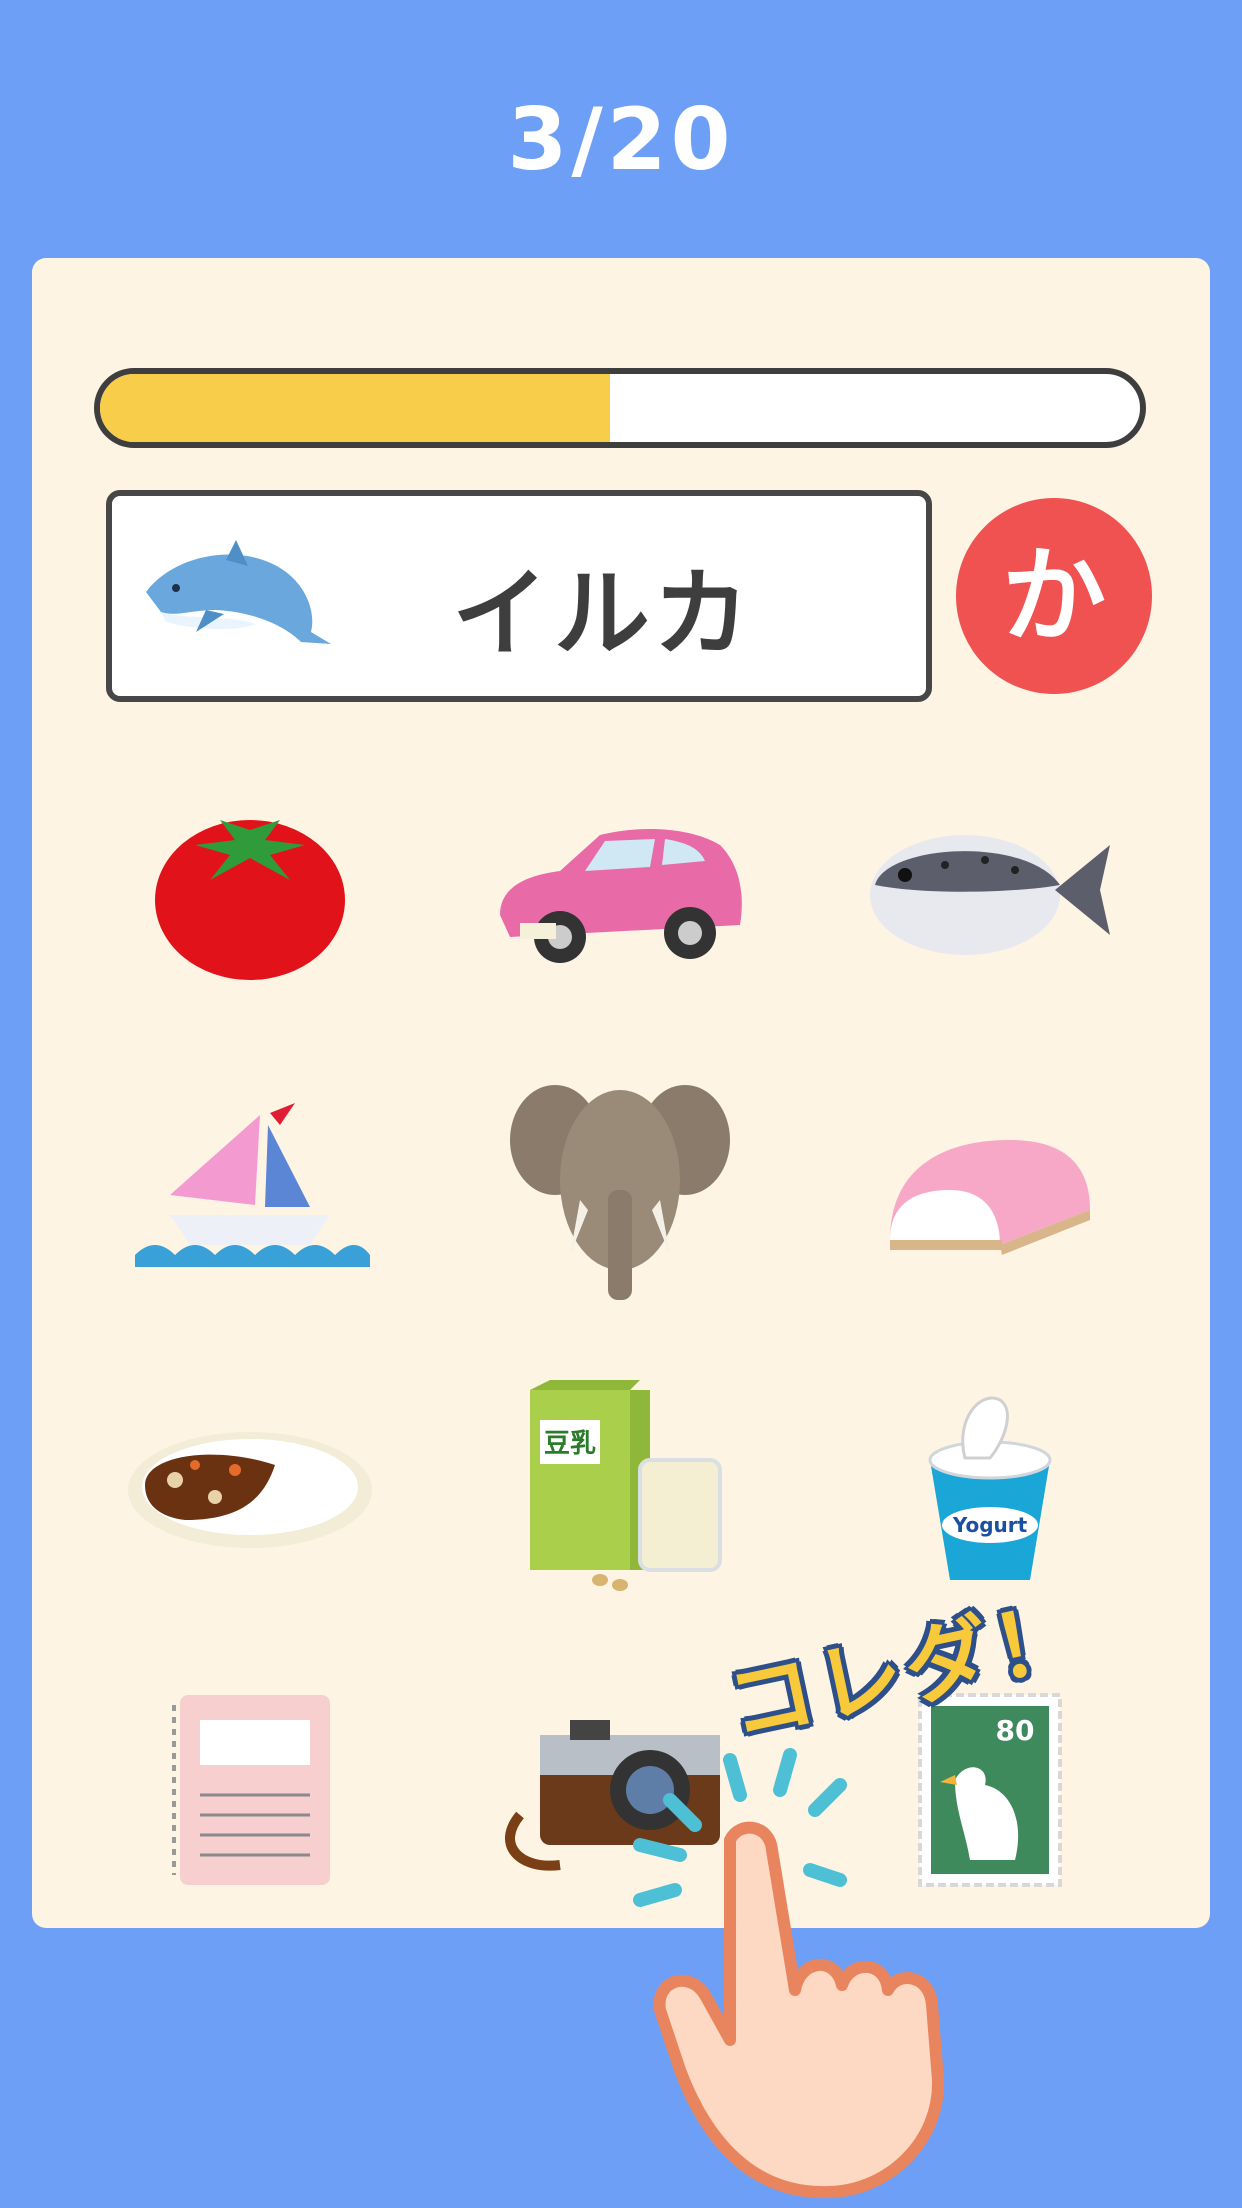 This screenshot has height=2208, width=1242. I want to click on yogurt-label: Yogurt, so click(990, 1525).